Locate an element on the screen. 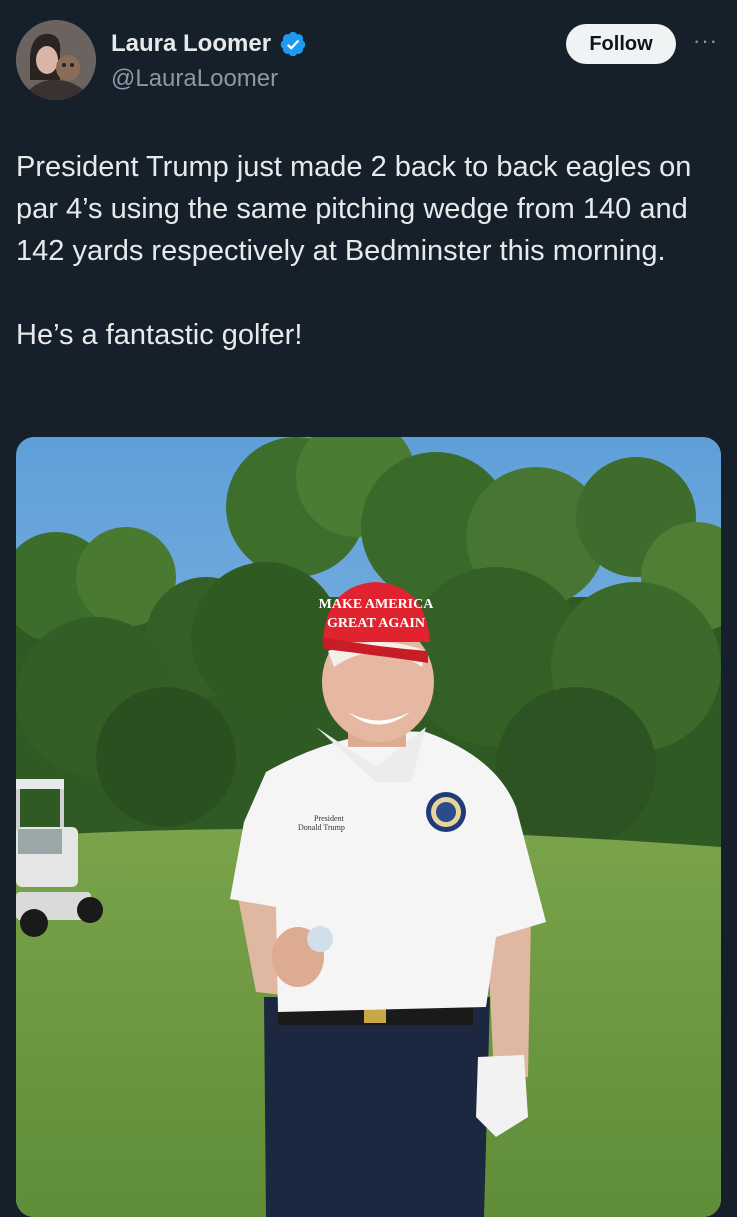 The image size is (737, 1217). shirt-text-line1: President is located at coordinates (329, 818).